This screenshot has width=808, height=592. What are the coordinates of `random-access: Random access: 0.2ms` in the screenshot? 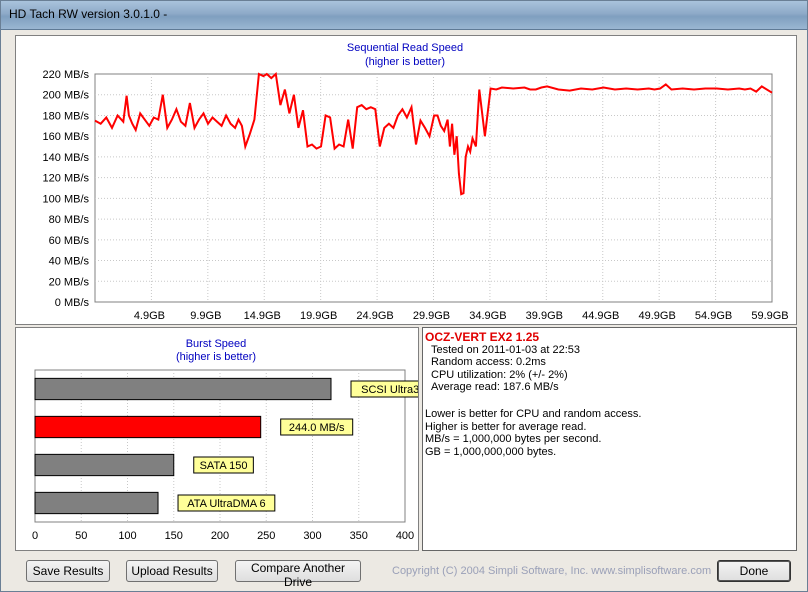 It's located at (488, 362).